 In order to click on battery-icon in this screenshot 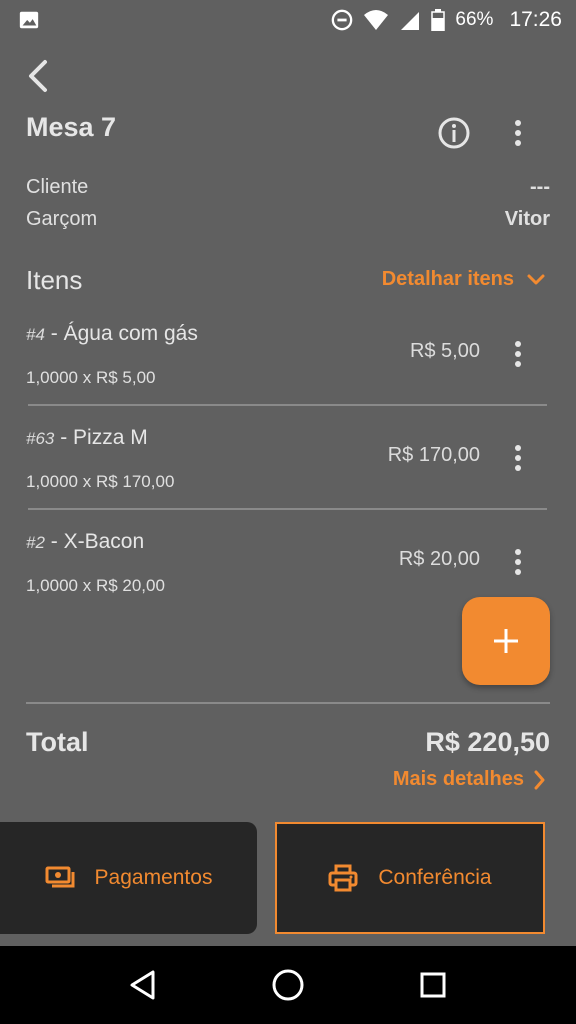, I will do `click(438, 20)`.